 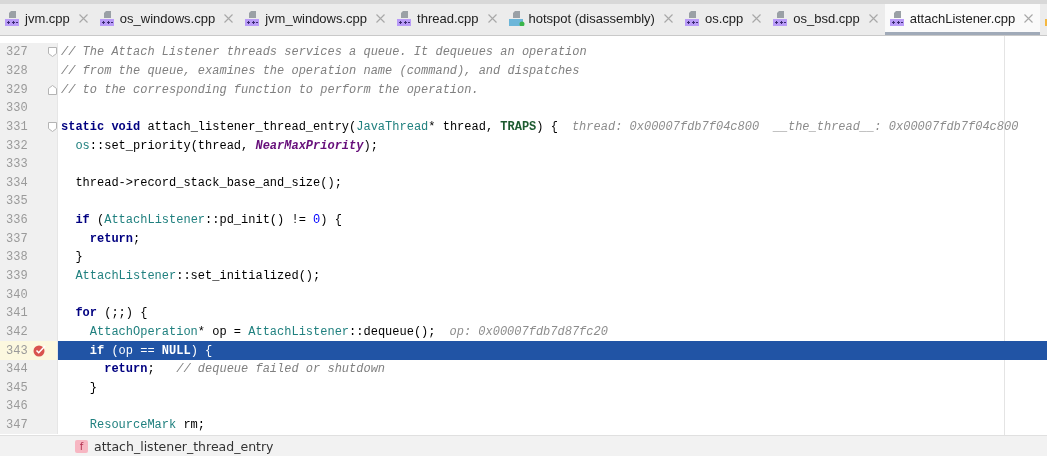 I want to click on line-number: 345, so click(x=17, y=387).